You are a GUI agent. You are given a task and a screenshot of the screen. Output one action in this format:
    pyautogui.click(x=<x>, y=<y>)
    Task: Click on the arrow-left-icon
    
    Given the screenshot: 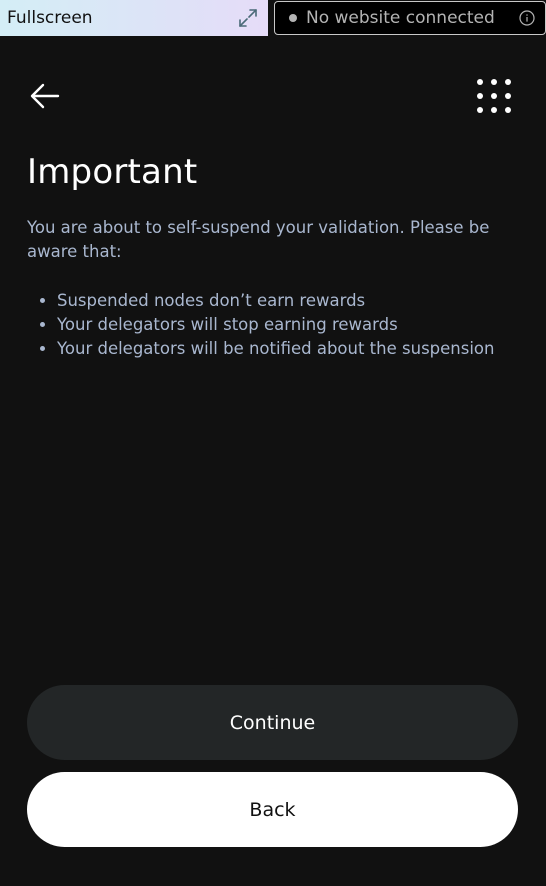 What is the action you would take?
    pyautogui.click(x=45, y=96)
    